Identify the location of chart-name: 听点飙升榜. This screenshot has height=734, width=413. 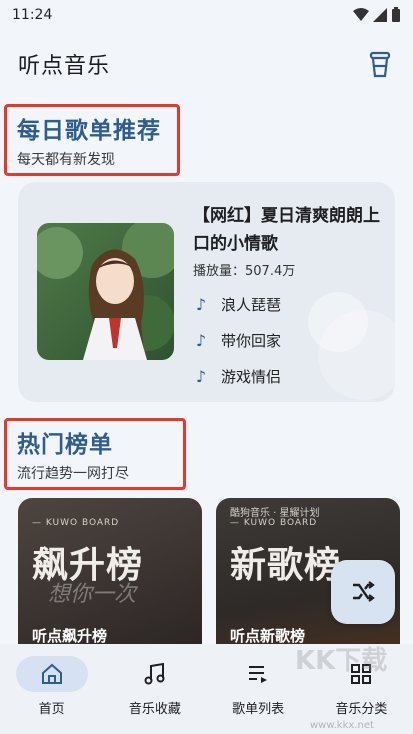
(70, 635).